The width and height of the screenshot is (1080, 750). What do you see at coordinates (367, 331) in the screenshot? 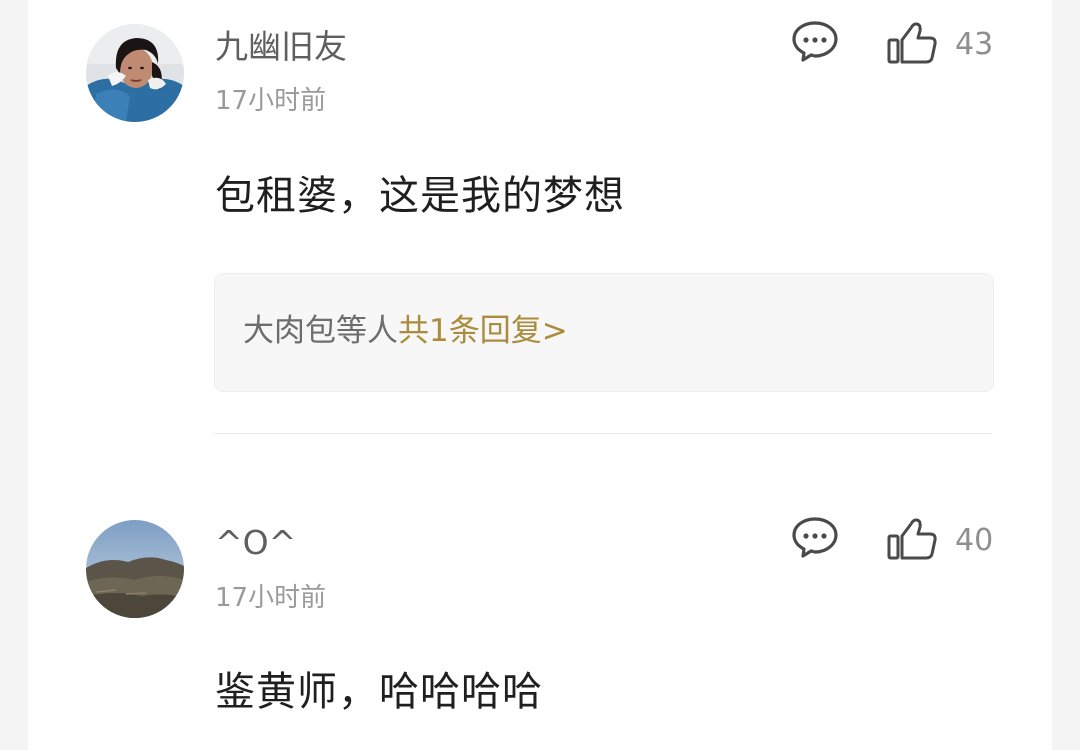
I see `reply-etc-text: 等人` at bounding box center [367, 331].